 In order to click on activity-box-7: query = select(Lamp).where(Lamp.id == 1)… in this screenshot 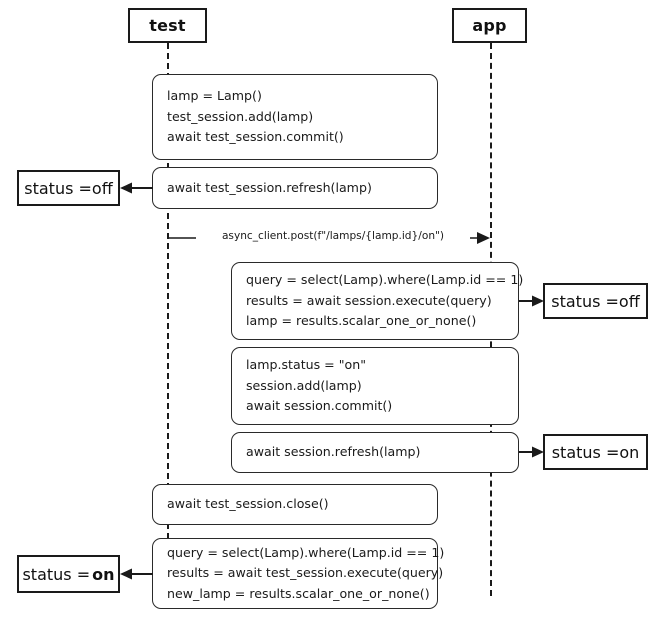, I will do `click(298, 573)`.